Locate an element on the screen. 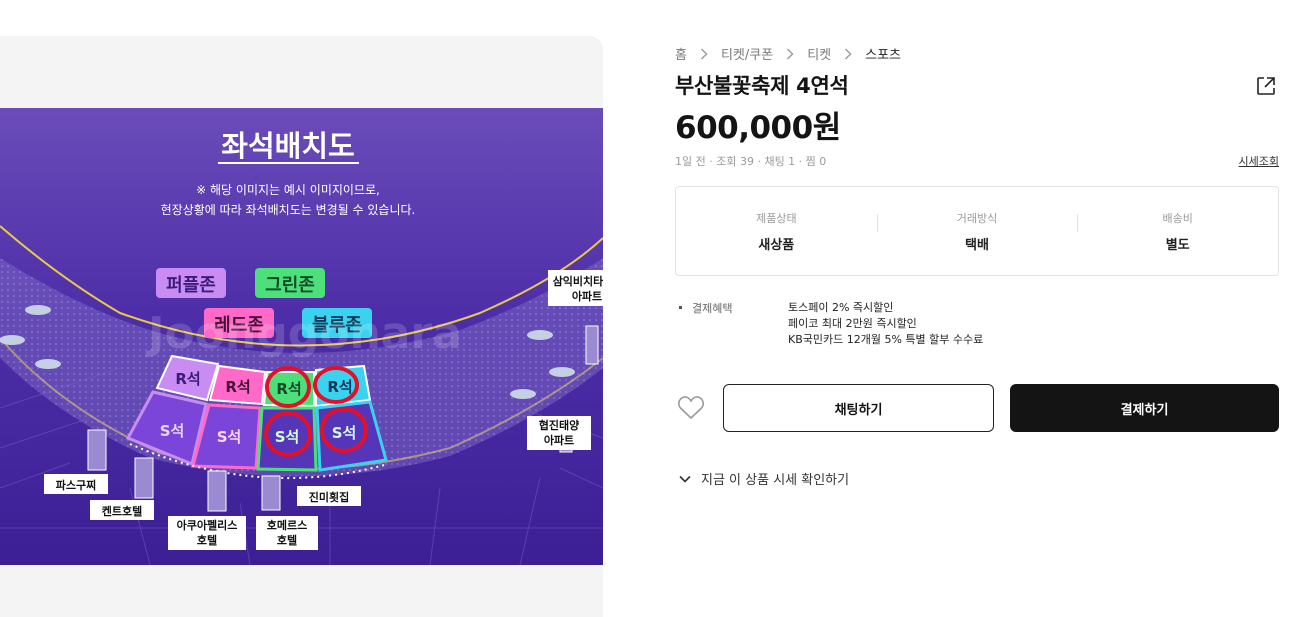  seat-r-red: R석 is located at coordinates (237, 387).